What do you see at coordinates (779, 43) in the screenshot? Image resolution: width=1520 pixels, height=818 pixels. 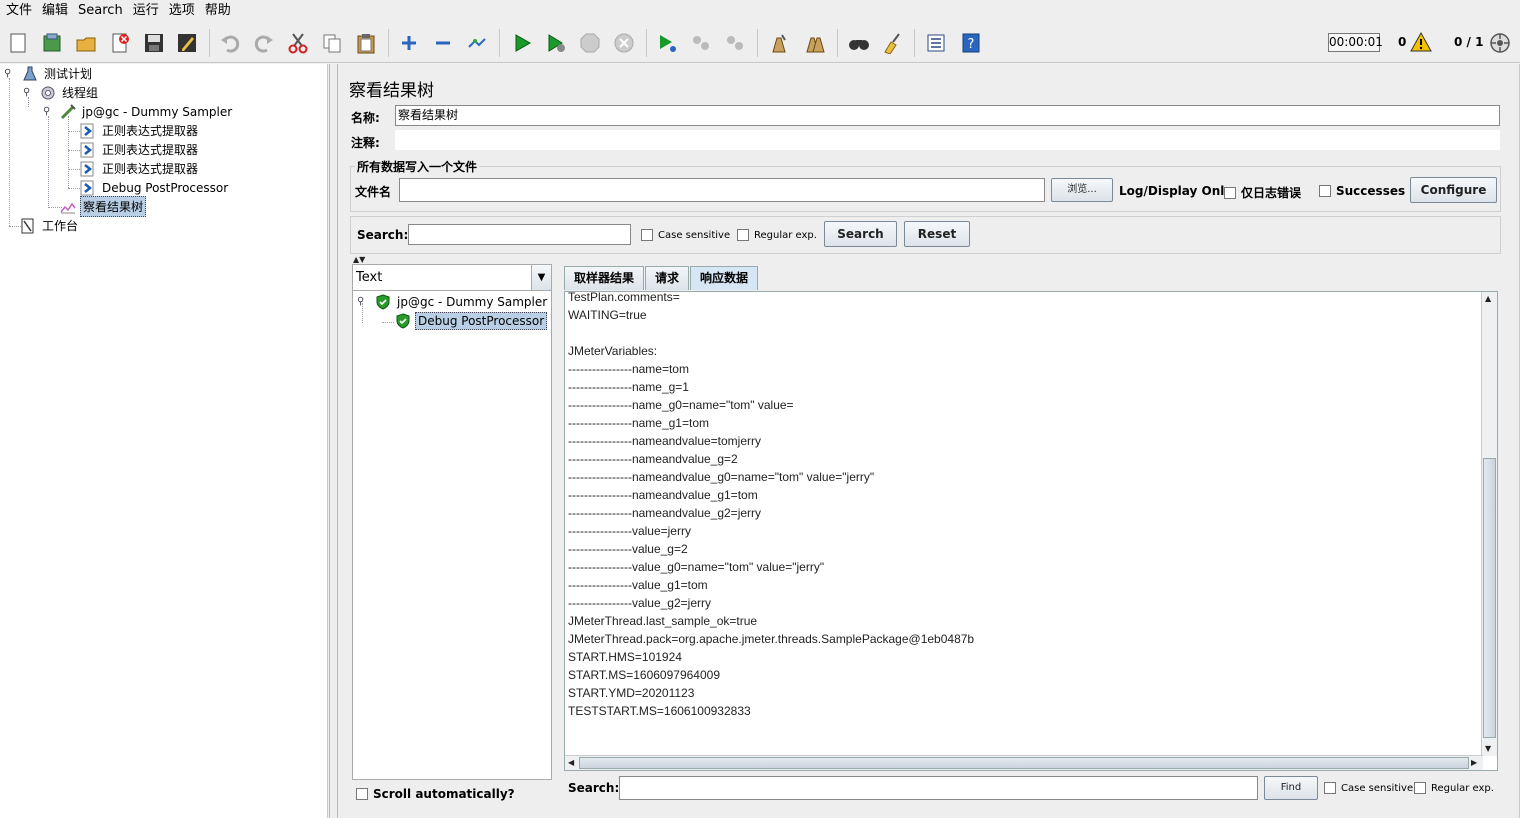 I see `clear-icon` at bounding box center [779, 43].